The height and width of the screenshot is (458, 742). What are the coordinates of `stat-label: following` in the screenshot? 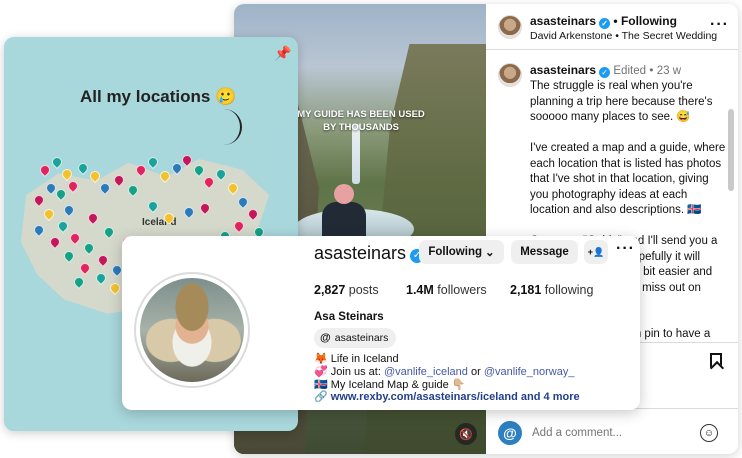 It's located at (569, 290).